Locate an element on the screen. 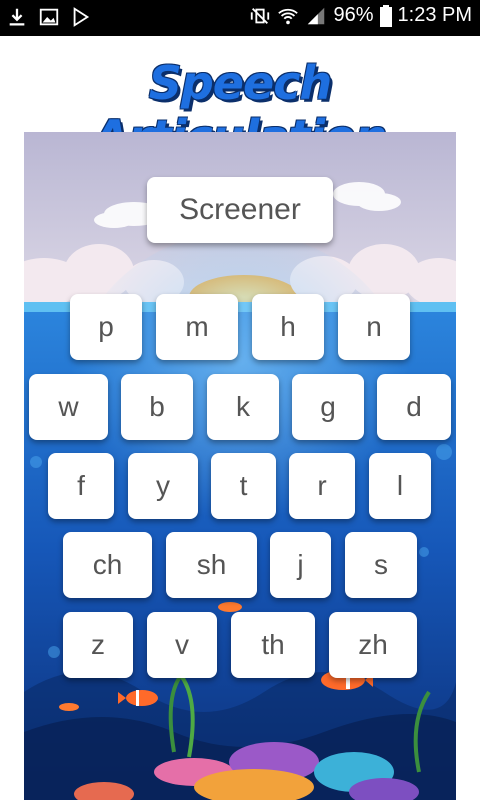 Image resolution: width=480 pixels, height=800 pixels. sound-button-z: z is located at coordinates (98, 645).